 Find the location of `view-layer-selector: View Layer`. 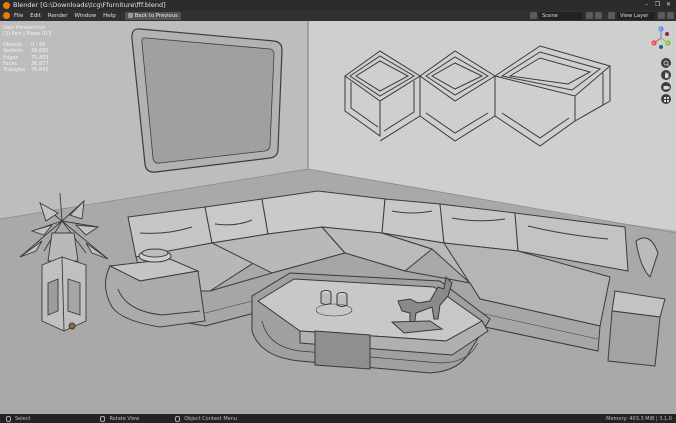

view-layer-selector: View Layer is located at coordinates (636, 15).